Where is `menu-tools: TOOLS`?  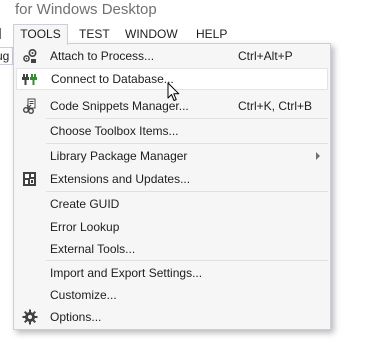 menu-tools: TOOLS is located at coordinates (40, 34).